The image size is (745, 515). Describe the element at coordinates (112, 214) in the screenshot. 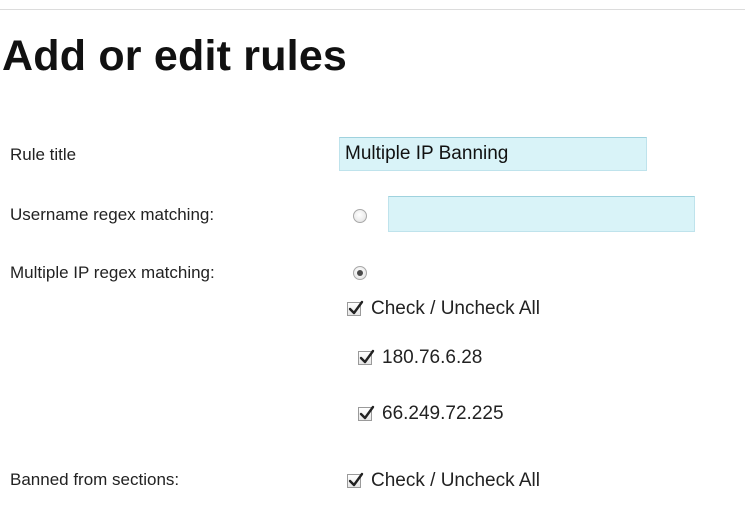

I see `username-regex-label: Username regex matching:` at that location.